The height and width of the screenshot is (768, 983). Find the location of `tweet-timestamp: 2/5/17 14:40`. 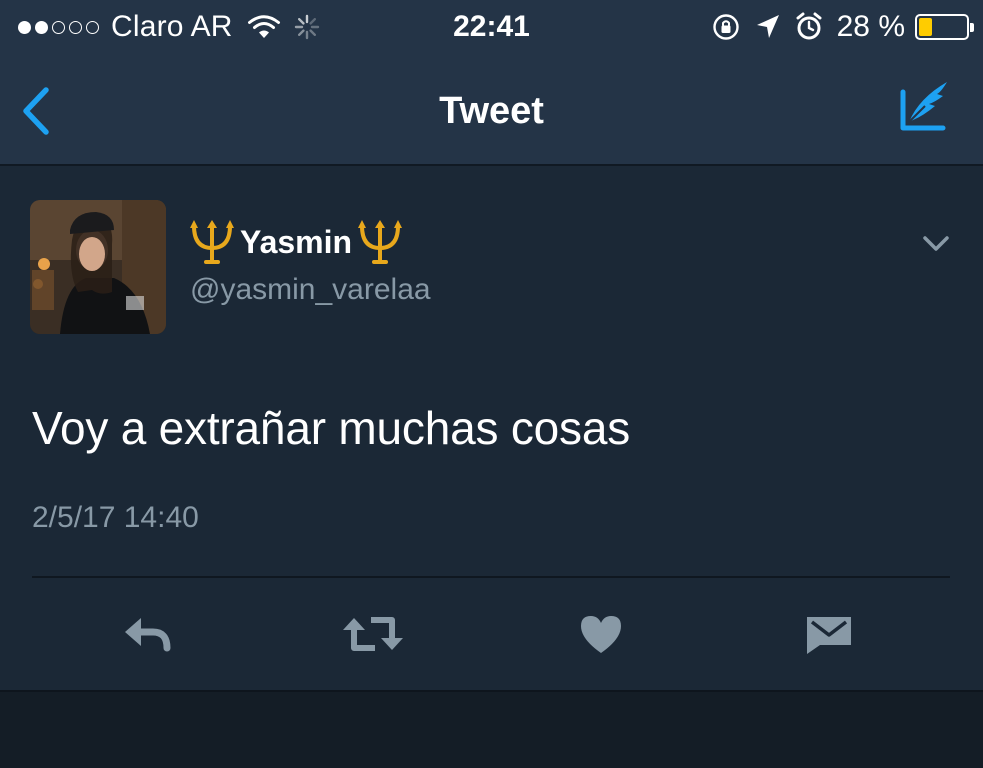

tweet-timestamp: 2/5/17 14:40 is located at coordinates (115, 518).